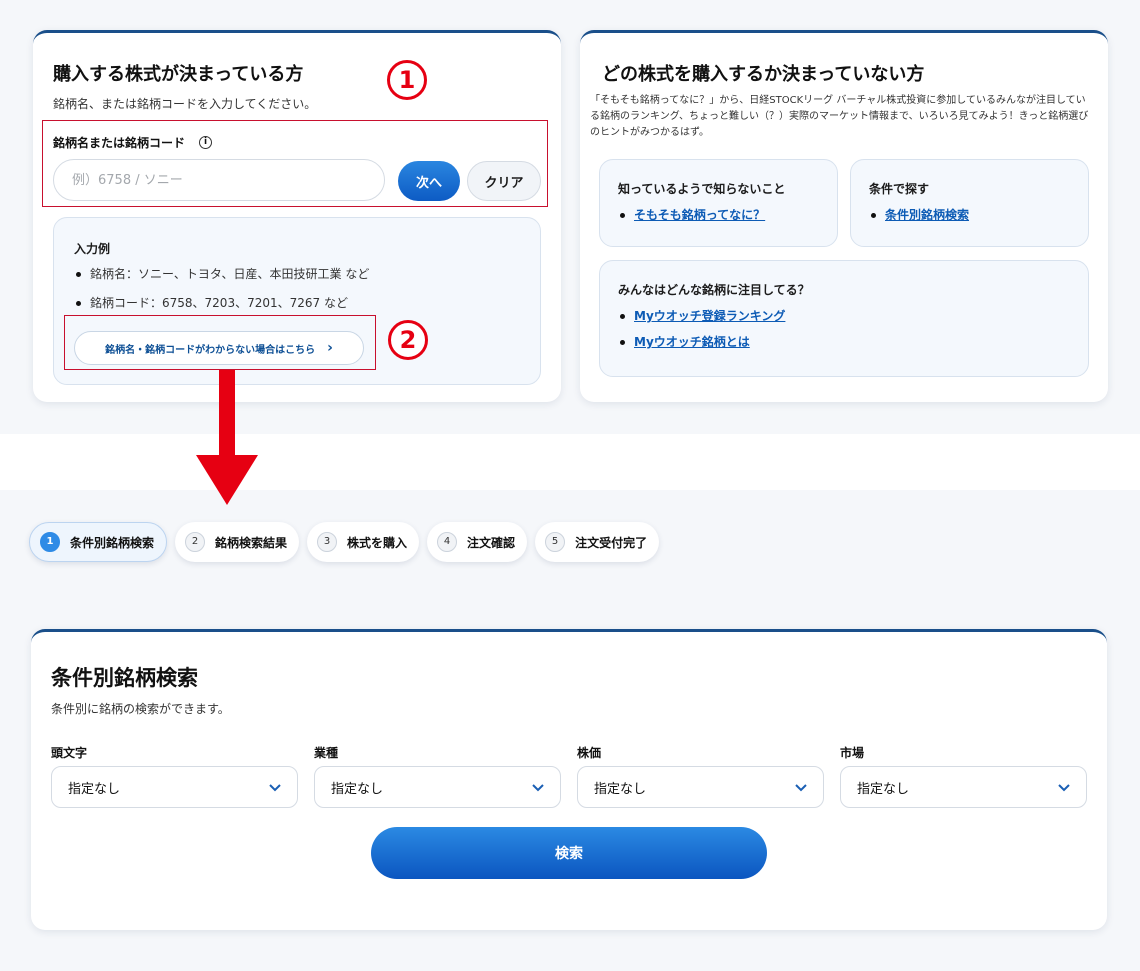 The image size is (1140, 971). I want to click on step-number: 2, so click(195, 542).